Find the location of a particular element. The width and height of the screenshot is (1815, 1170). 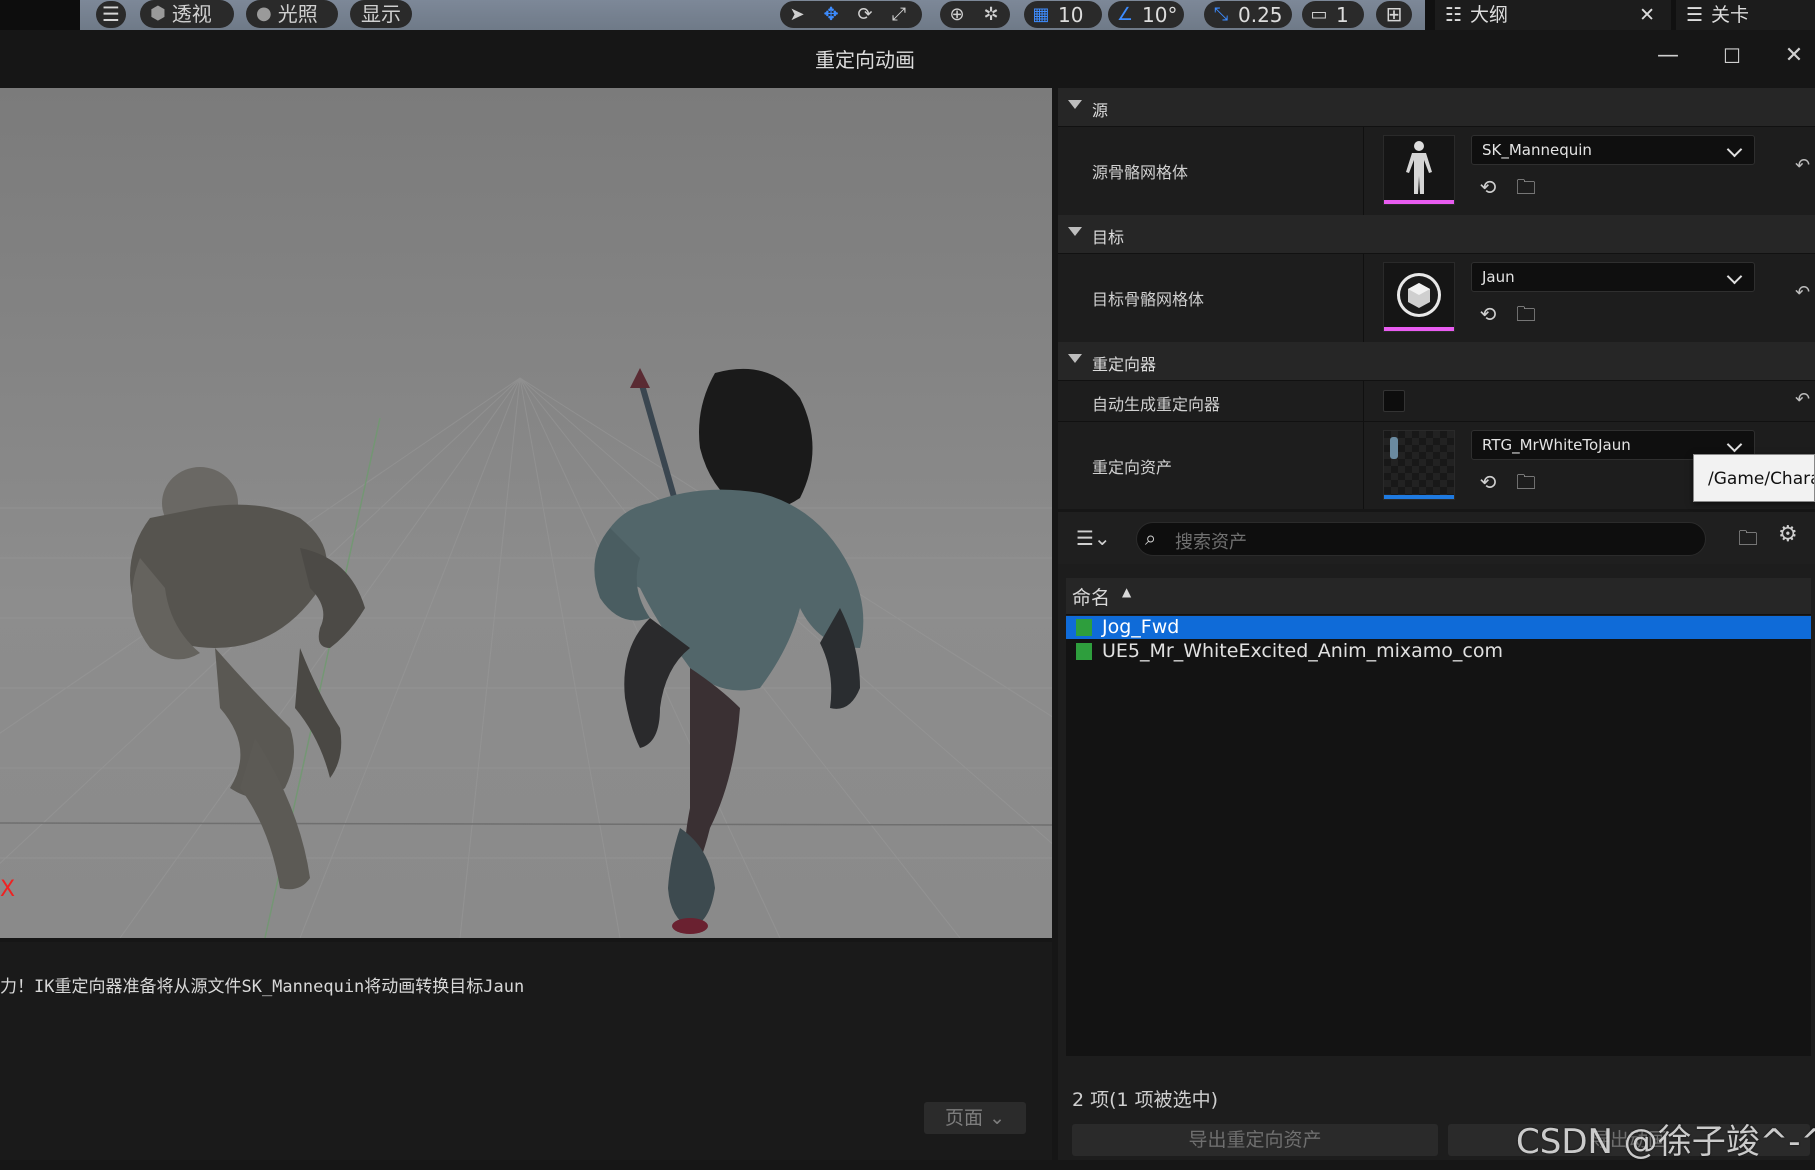

sort-ascending-icon: ▲ is located at coordinates (1127, 592).